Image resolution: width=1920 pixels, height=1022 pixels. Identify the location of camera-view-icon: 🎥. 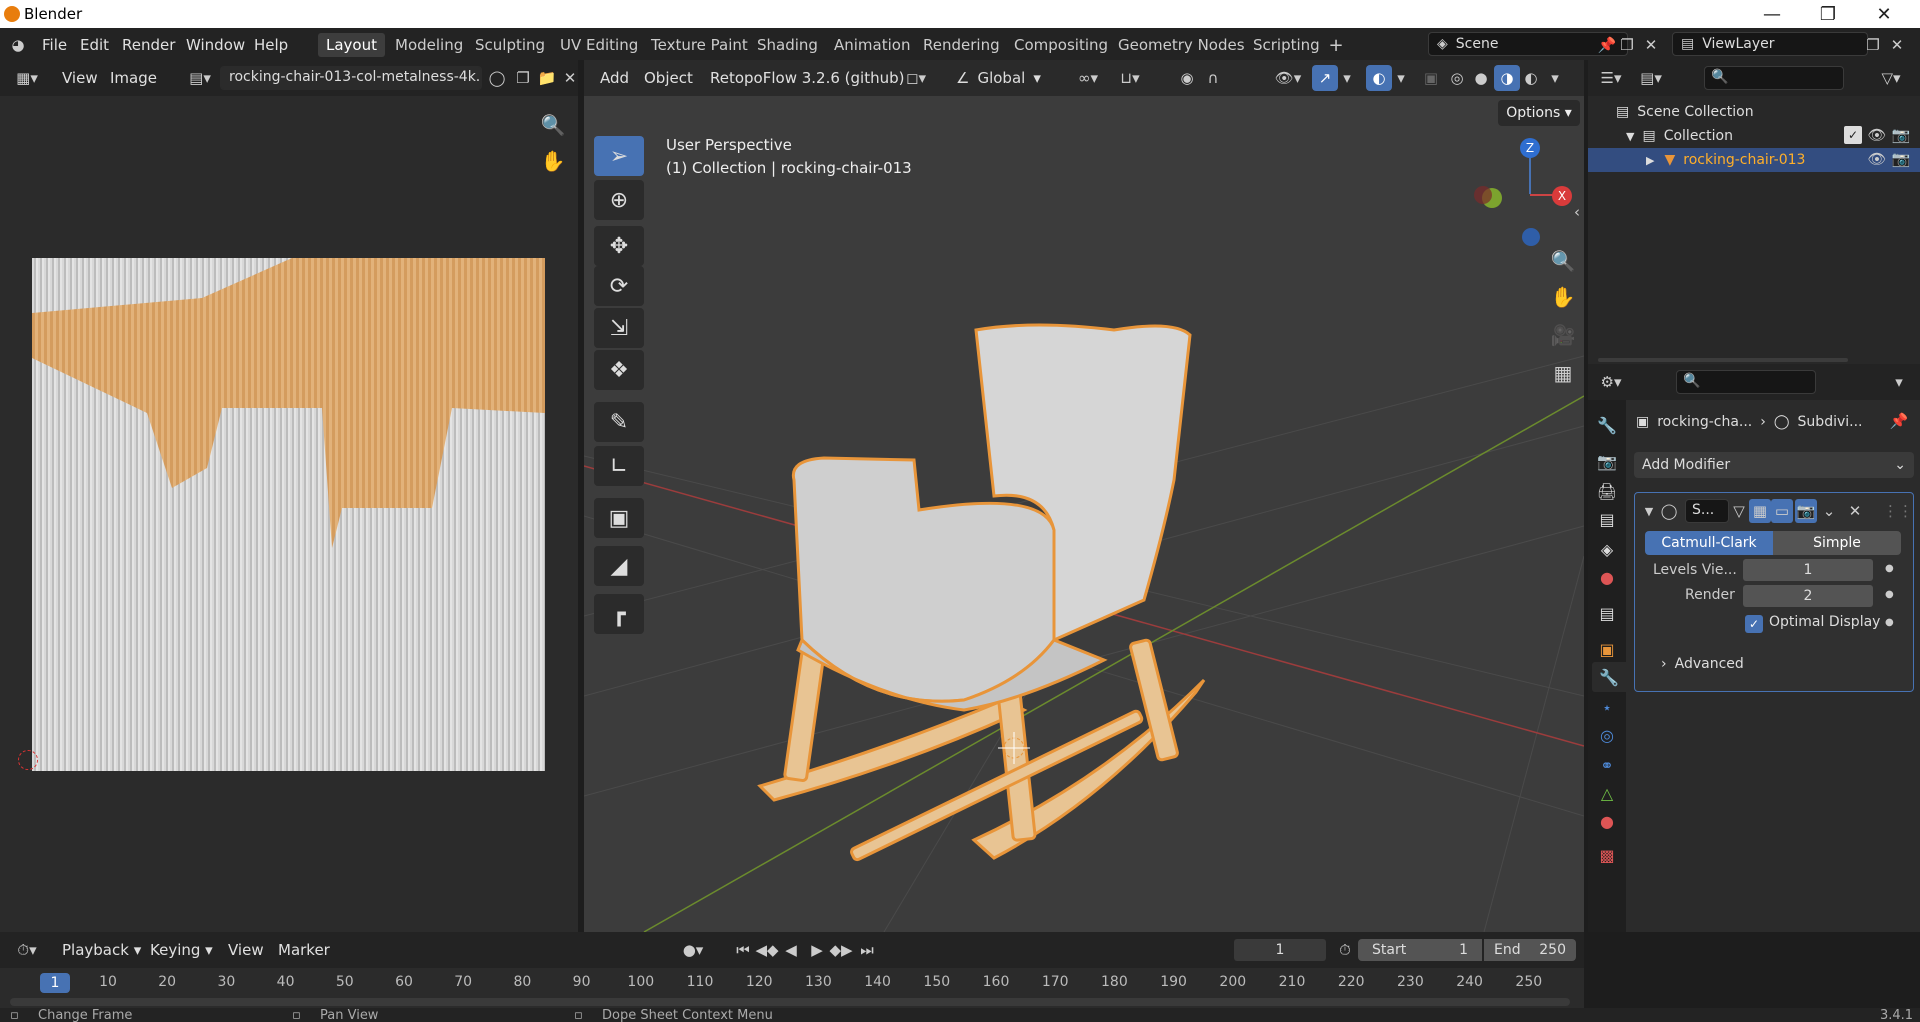
(1563, 335).